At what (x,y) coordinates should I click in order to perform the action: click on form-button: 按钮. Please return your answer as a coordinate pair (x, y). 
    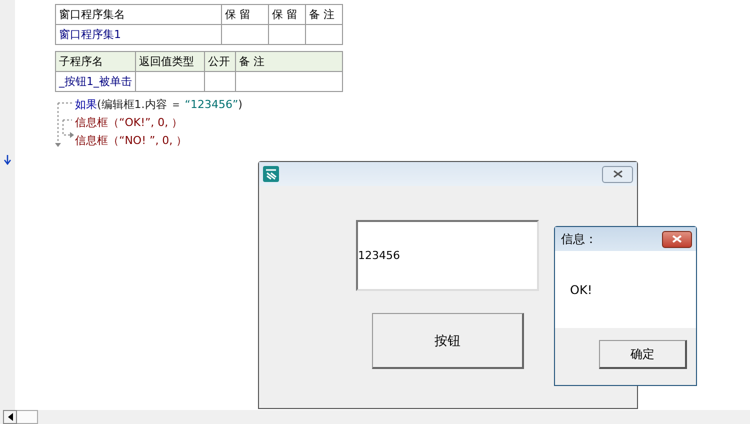
    Looking at the image, I should click on (448, 341).